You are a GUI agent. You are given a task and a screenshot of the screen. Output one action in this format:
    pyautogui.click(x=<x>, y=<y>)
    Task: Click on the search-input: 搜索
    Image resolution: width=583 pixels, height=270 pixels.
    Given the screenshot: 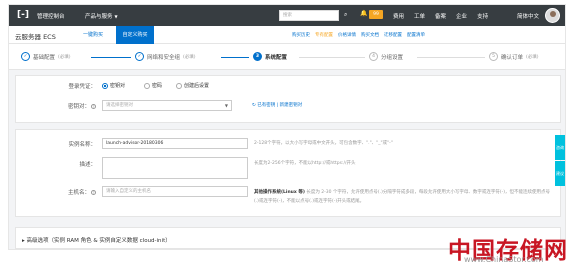 What is the action you would take?
    pyautogui.click(x=309, y=15)
    